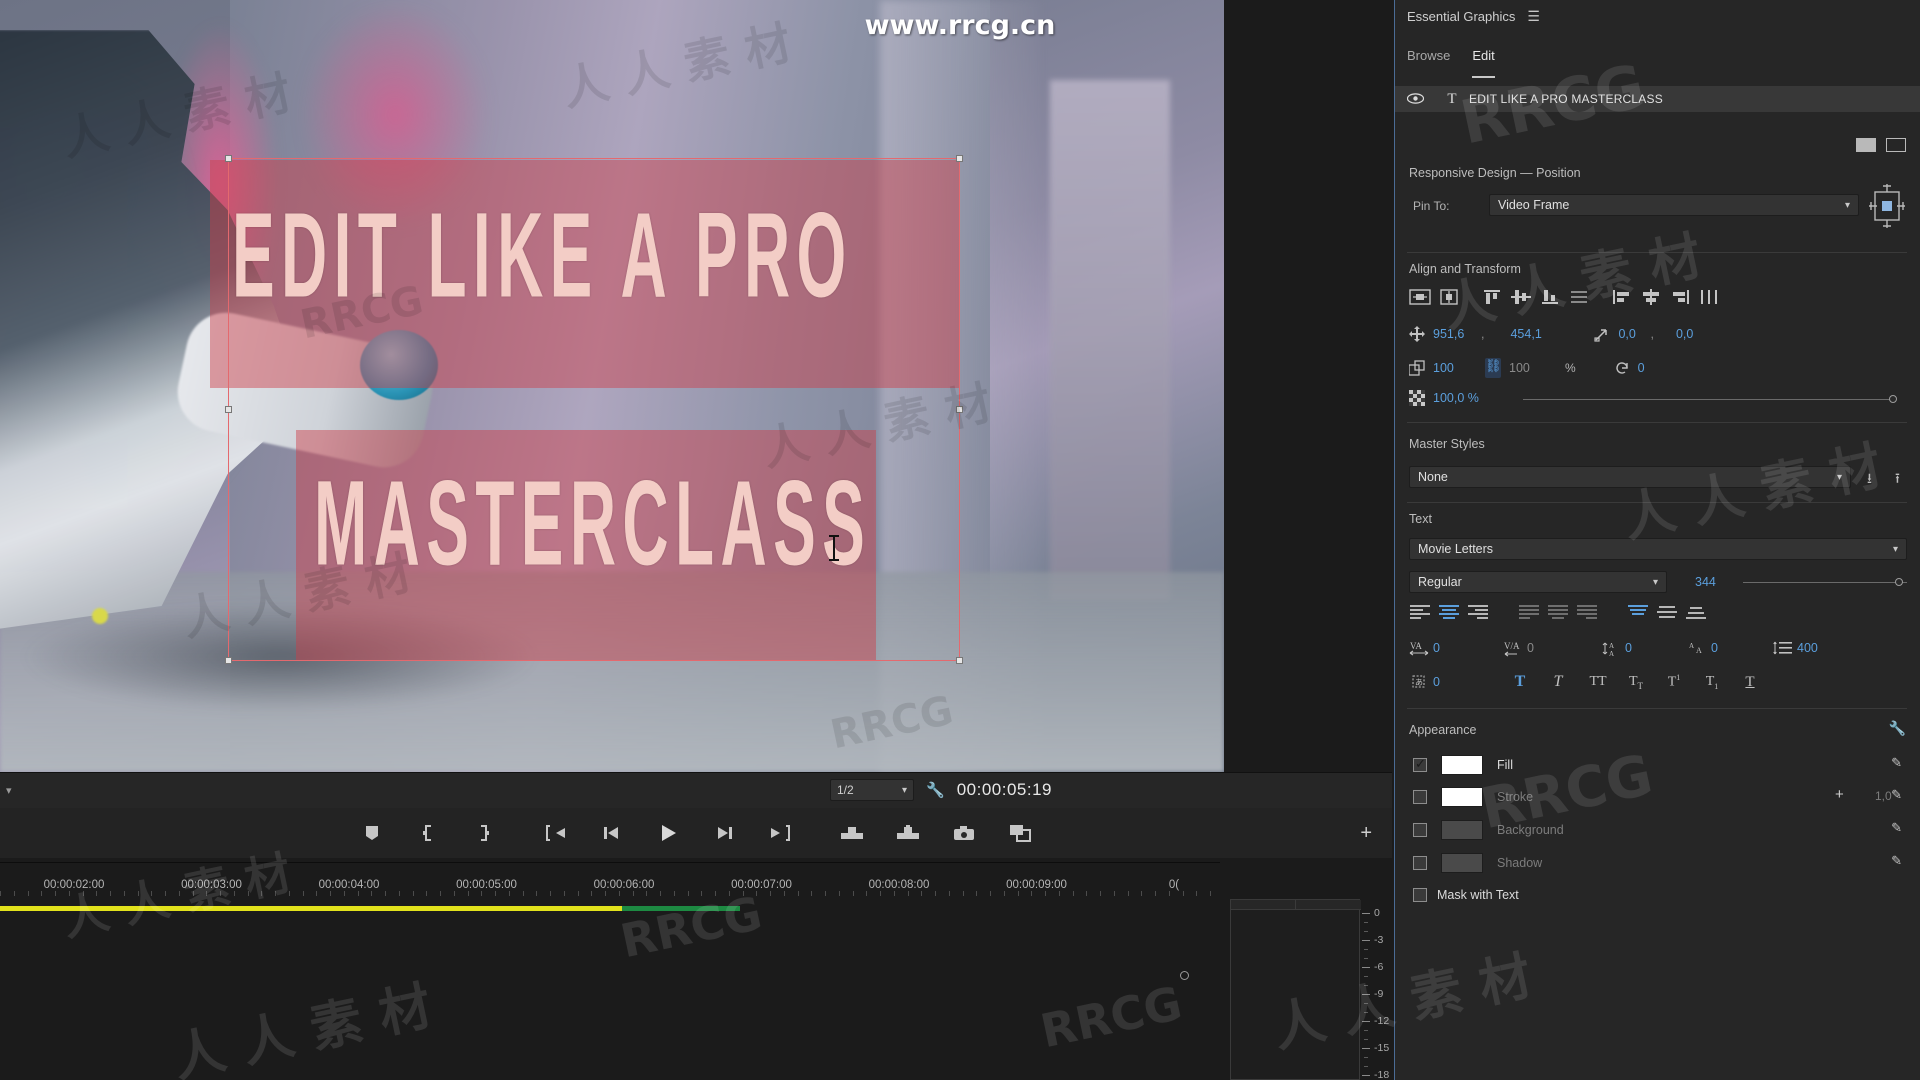 This screenshot has width=1920, height=1080. What do you see at coordinates (1866, 145) in the screenshot?
I see `new-layer-icon` at bounding box center [1866, 145].